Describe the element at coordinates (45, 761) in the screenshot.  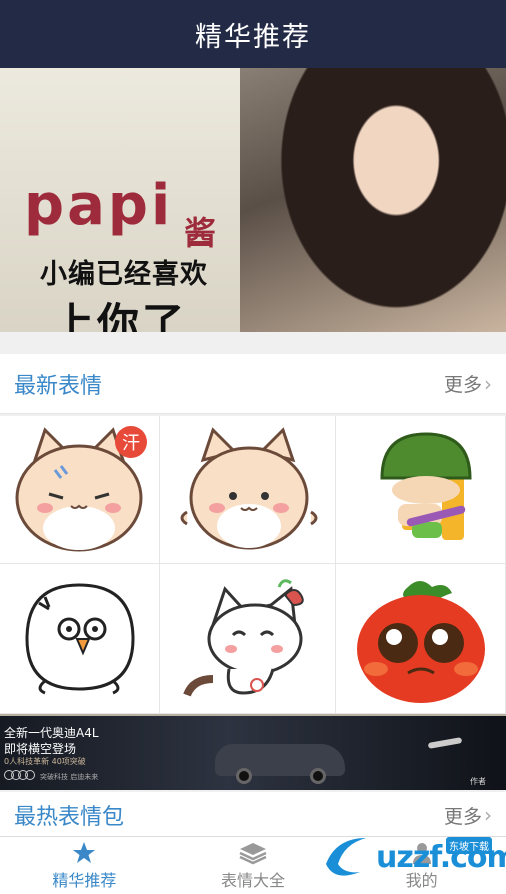
I see `ad-subline: 0人科技革新 40项突破` at that location.